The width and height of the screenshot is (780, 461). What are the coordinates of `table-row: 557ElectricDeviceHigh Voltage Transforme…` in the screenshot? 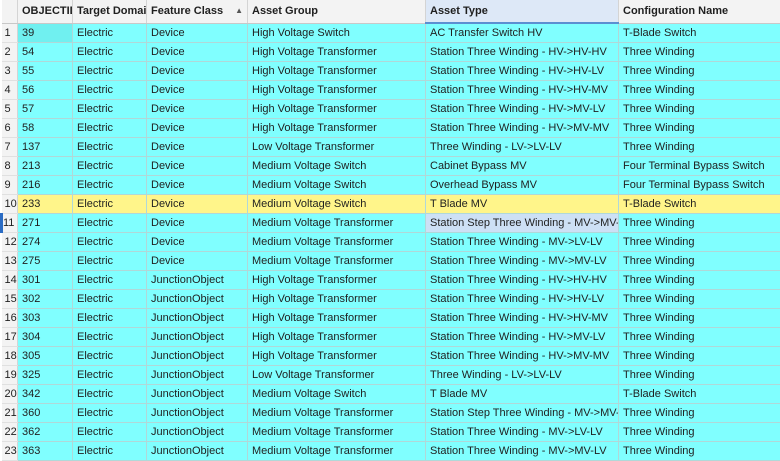 It's located at (391, 109).